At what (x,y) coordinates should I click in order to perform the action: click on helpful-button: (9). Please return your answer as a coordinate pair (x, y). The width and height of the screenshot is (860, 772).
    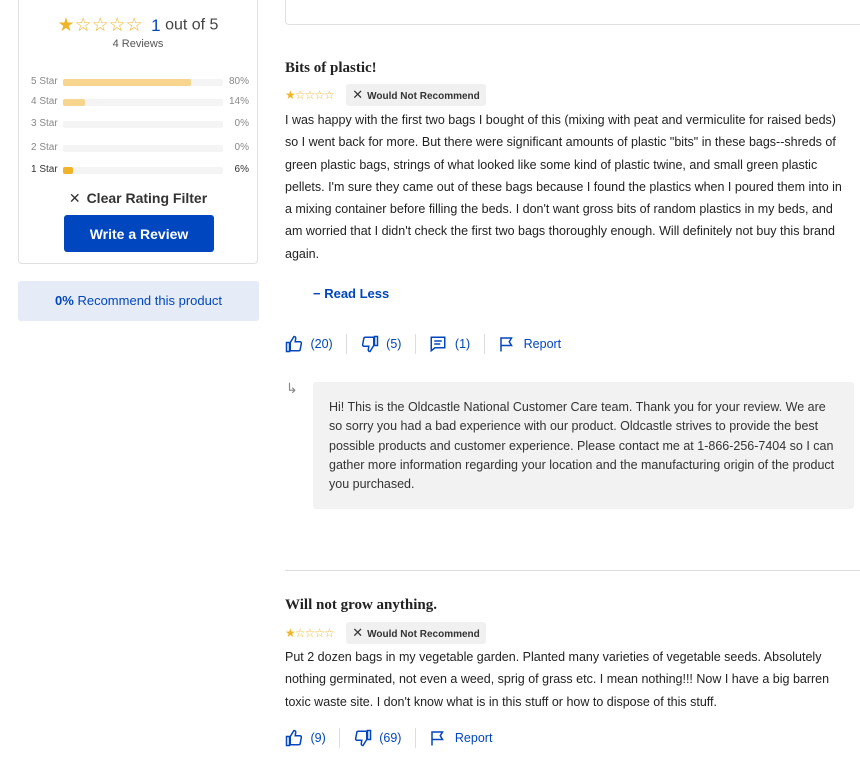
    Looking at the image, I should click on (305, 738).